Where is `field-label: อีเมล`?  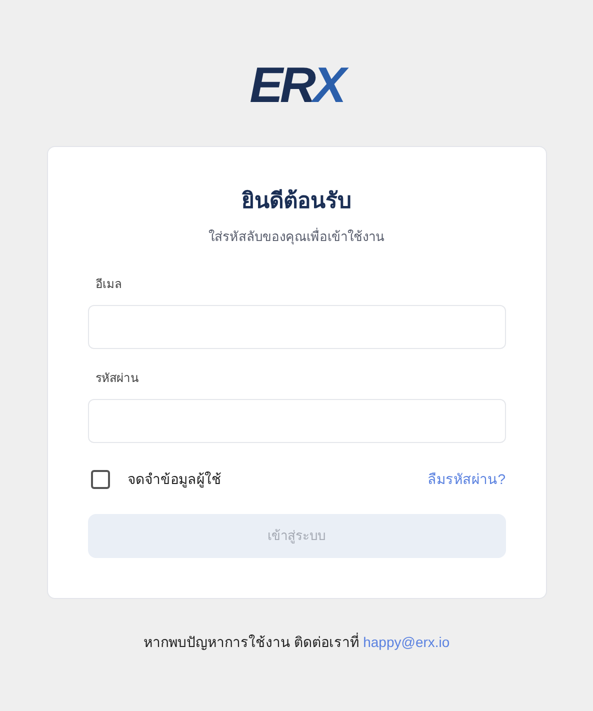
field-label: อีเมล is located at coordinates (109, 284).